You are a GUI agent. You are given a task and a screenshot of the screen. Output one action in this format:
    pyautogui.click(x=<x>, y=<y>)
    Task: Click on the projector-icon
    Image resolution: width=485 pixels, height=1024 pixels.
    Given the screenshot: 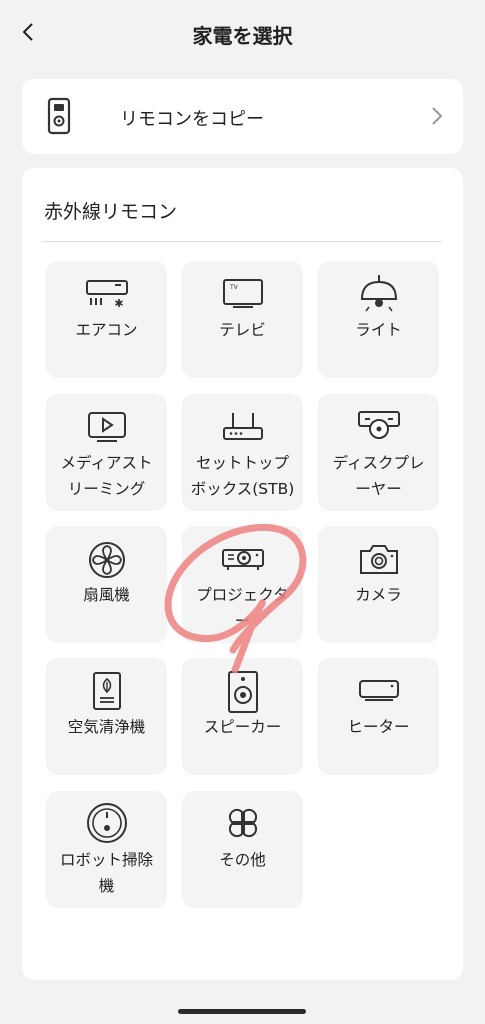 What is the action you would take?
    pyautogui.click(x=242, y=559)
    